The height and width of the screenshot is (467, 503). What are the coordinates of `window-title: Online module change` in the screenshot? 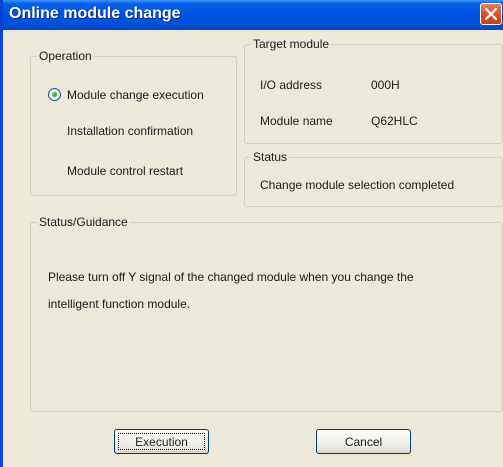 It's located at (95, 13).